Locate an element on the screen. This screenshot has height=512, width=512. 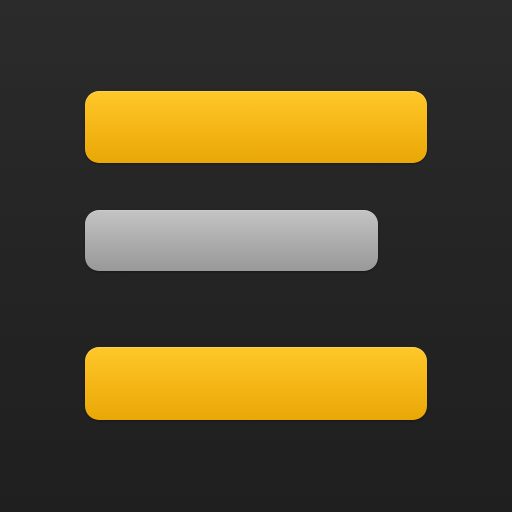
bottom-bar is located at coordinates (256, 383).